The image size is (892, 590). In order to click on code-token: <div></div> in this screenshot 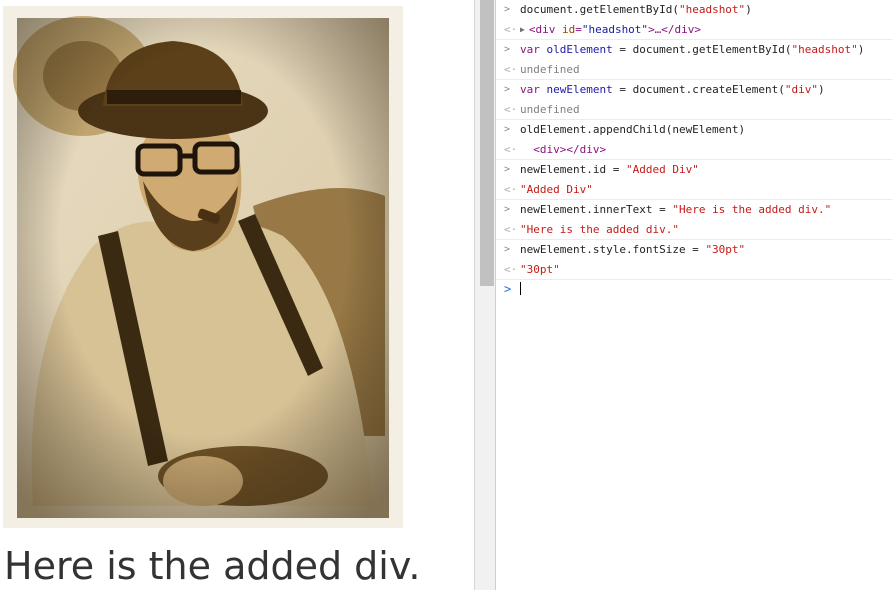, I will do `click(563, 149)`.